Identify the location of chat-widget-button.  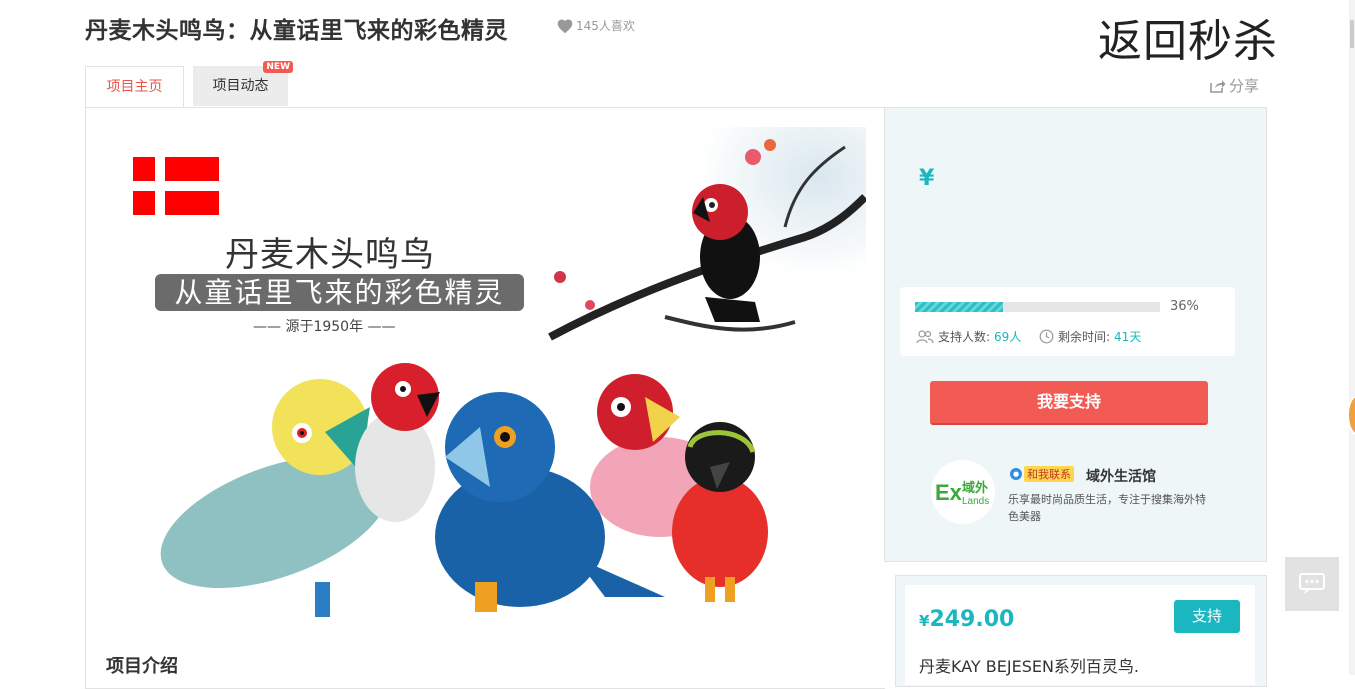
(1312, 584).